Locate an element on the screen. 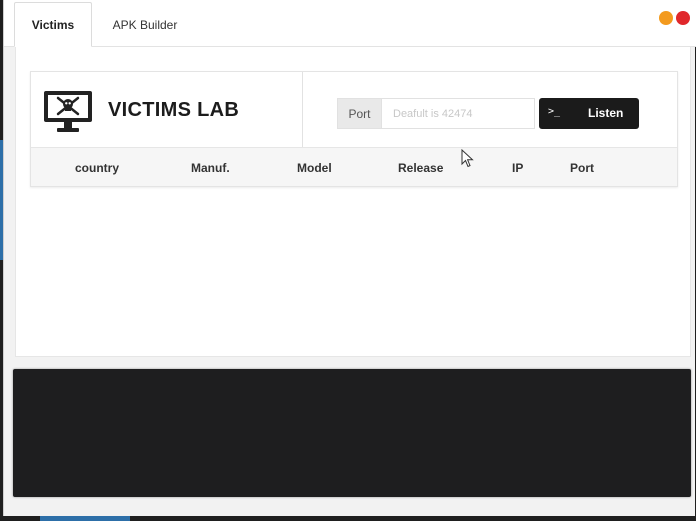 This screenshot has width=696, height=521. lab-header: VICTIMS LAB is located at coordinates (167, 109).